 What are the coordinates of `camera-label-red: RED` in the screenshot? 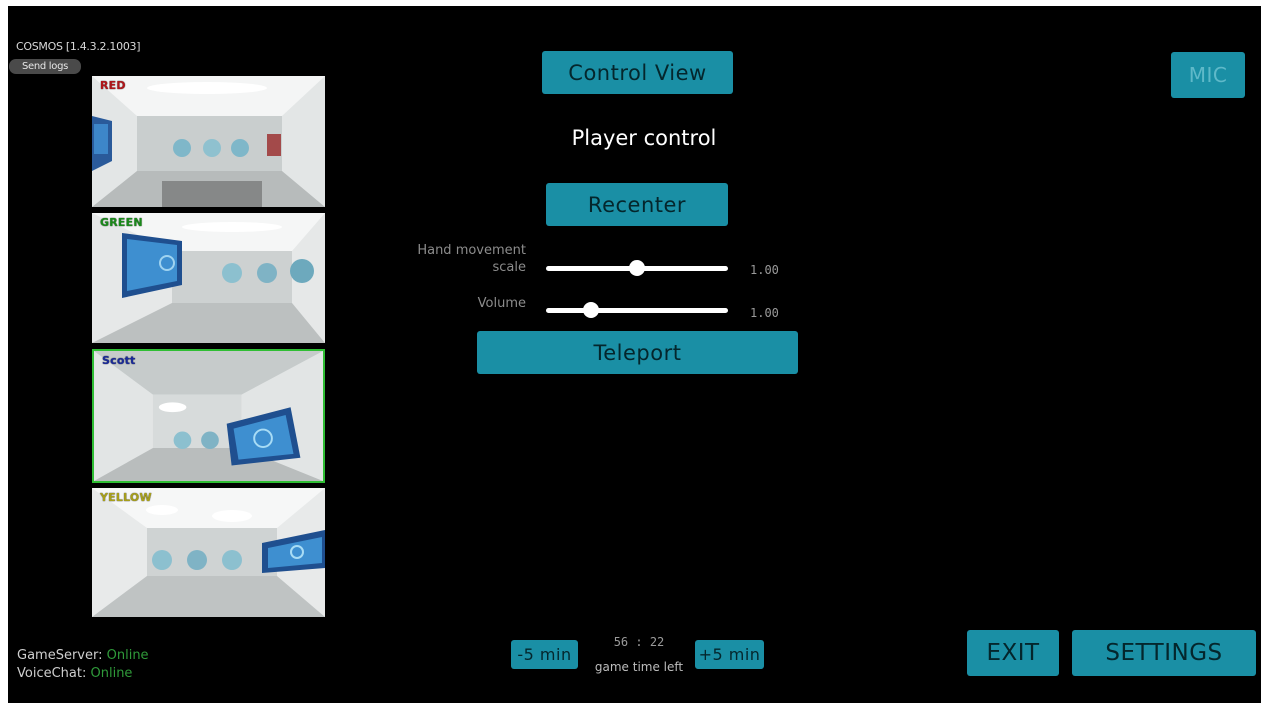 It's located at (113, 85).